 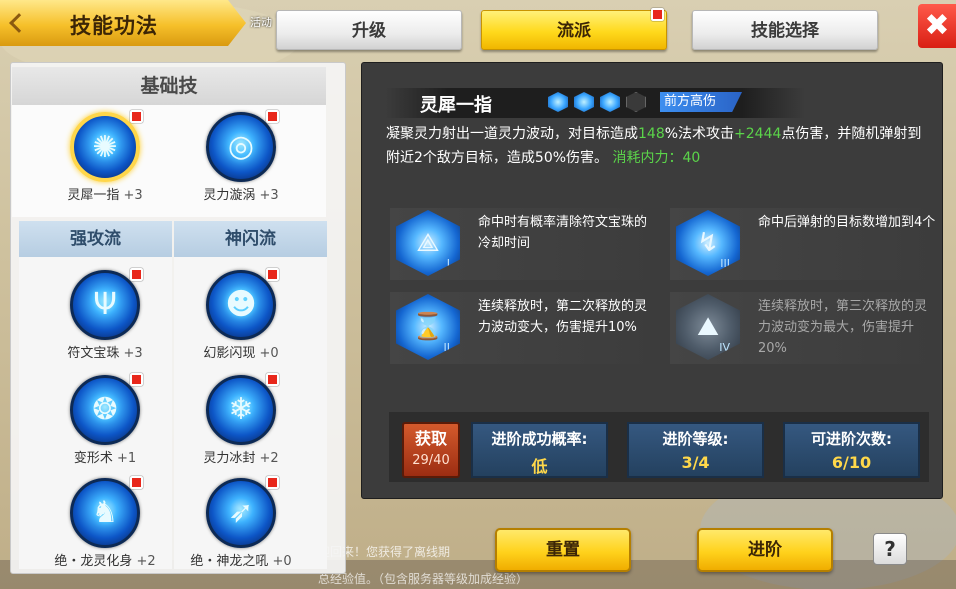 I want to click on tab-school-label: 流派, so click(x=574, y=31).